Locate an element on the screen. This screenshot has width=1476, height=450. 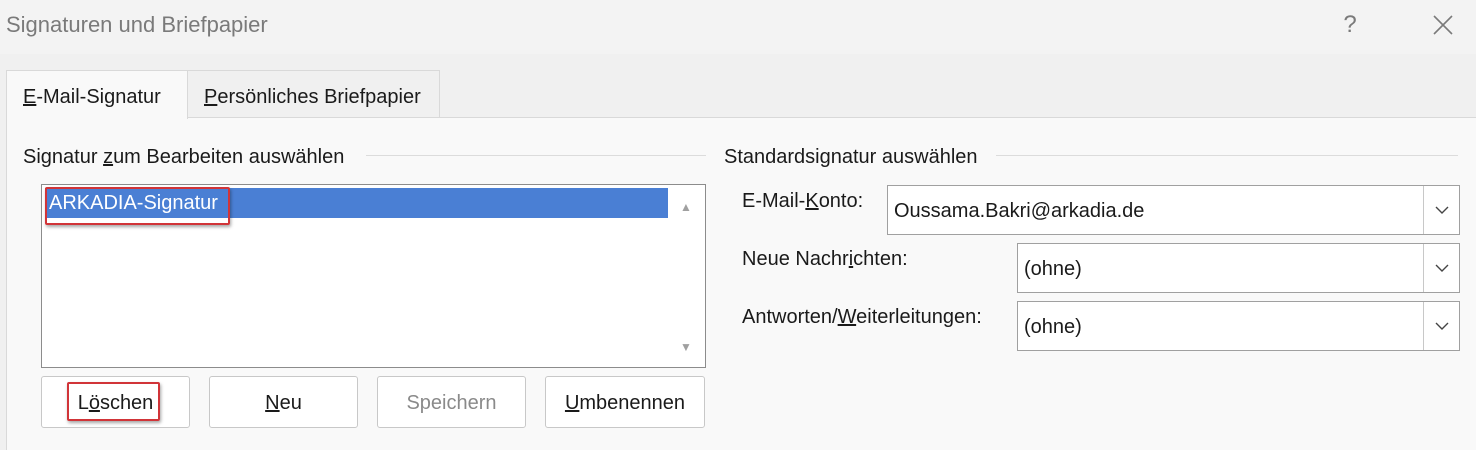
new-messages-label: Neue Nachrichten: is located at coordinates (825, 259).